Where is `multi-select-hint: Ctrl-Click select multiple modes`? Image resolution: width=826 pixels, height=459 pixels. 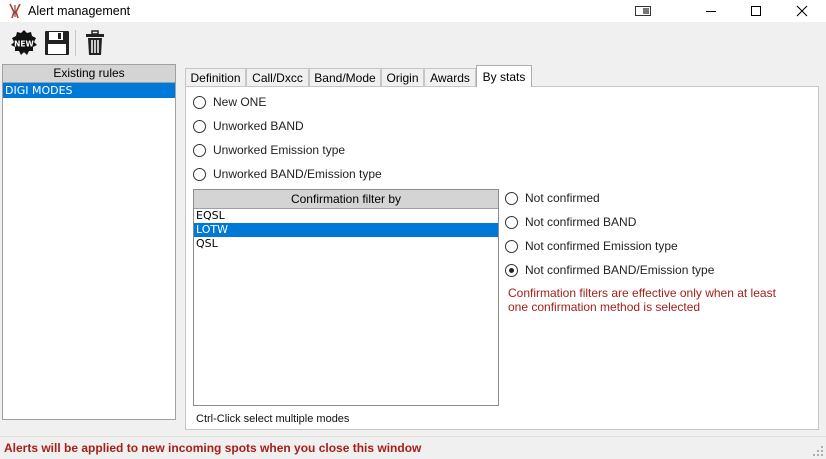 multi-select-hint: Ctrl-Click select multiple modes is located at coordinates (273, 419).